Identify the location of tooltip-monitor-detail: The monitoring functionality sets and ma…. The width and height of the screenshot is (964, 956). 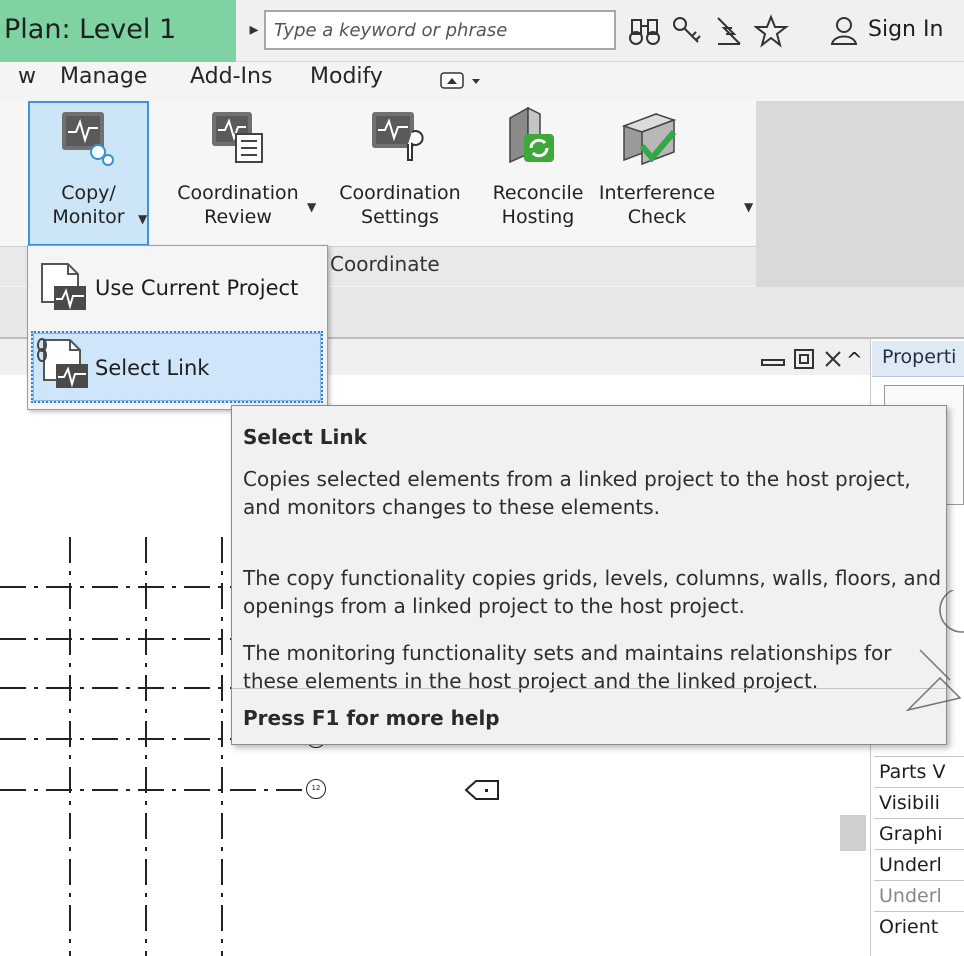
(567, 667).